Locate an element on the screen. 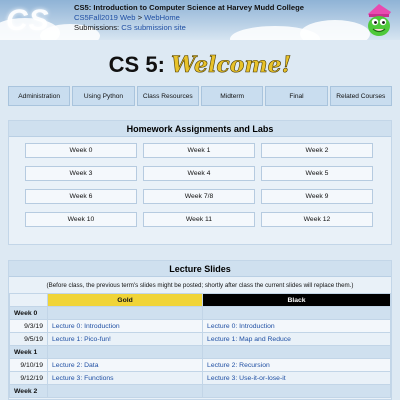 This screenshot has height=400, width=400. table-header-row: Gold Black is located at coordinates (200, 300).